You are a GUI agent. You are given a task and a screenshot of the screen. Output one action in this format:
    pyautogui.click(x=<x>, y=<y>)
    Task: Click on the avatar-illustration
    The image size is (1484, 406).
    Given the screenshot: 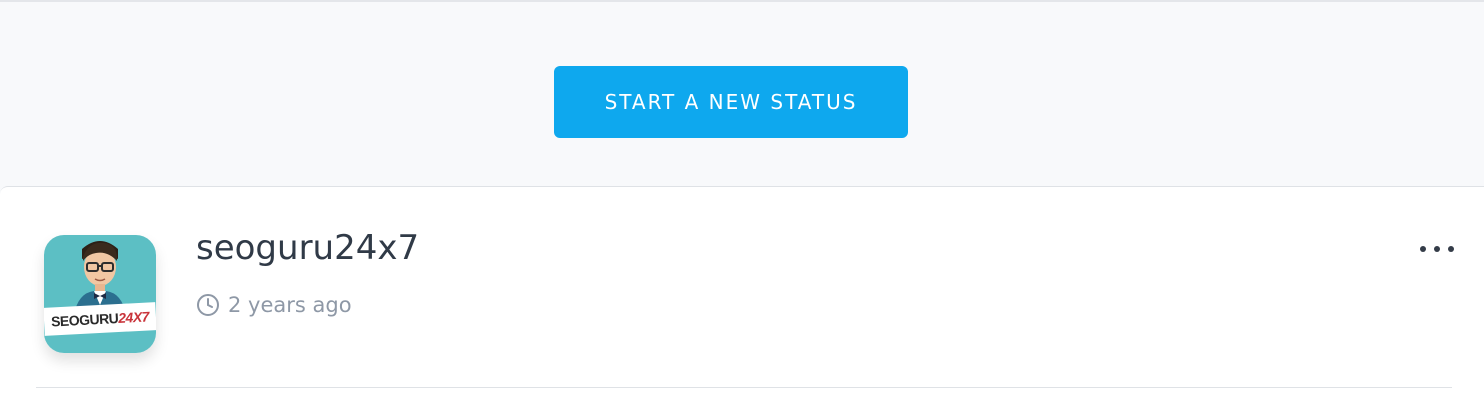 What is the action you would take?
    pyautogui.click(x=100, y=278)
    